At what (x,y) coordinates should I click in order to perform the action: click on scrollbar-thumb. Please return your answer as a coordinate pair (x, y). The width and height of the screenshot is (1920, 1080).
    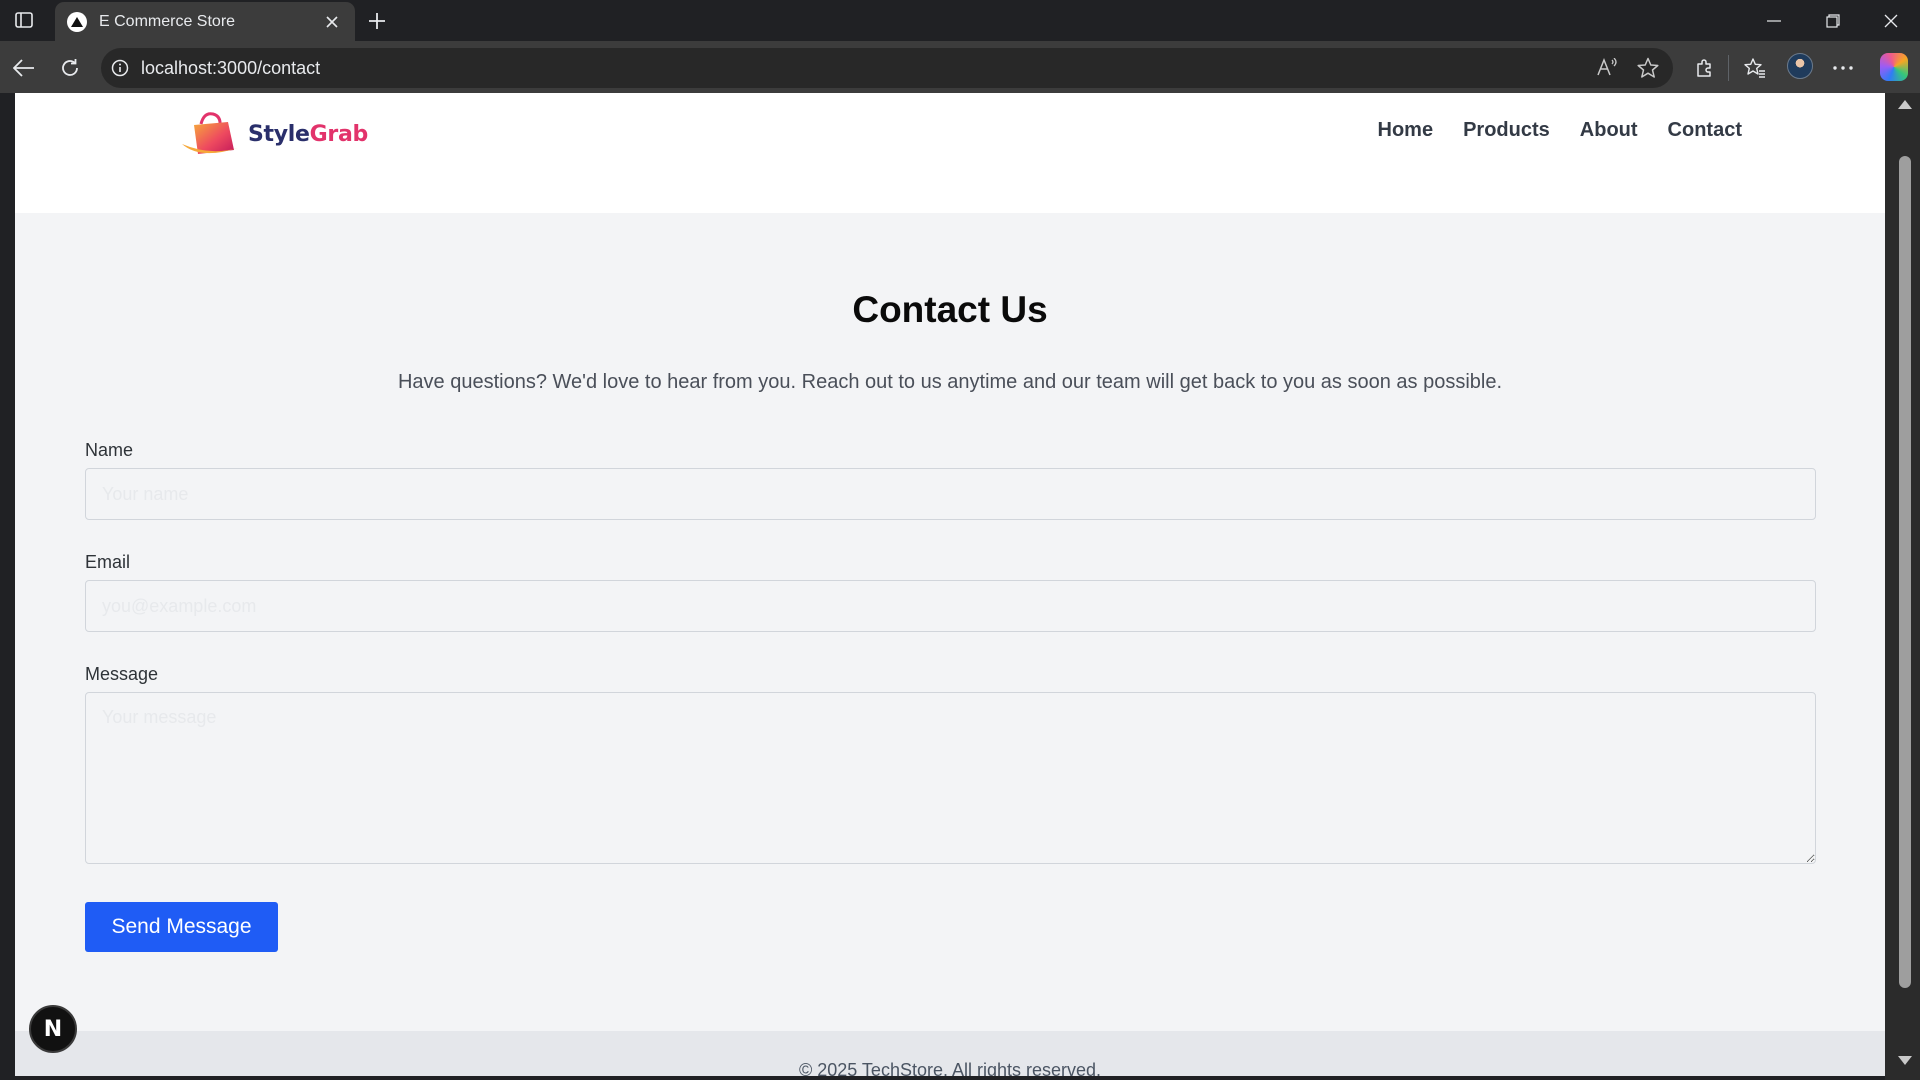
    Looking at the image, I should click on (1905, 572).